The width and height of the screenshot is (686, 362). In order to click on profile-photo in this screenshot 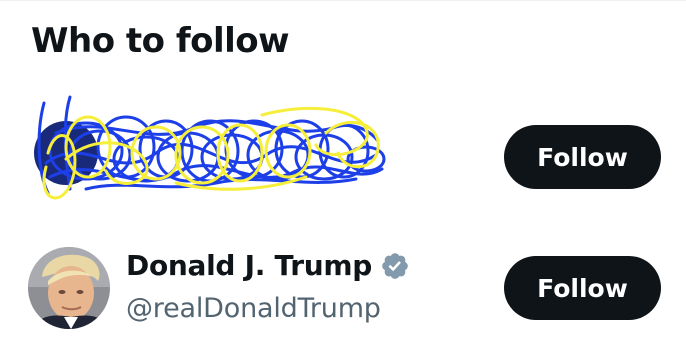, I will do `click(69, 288)`.